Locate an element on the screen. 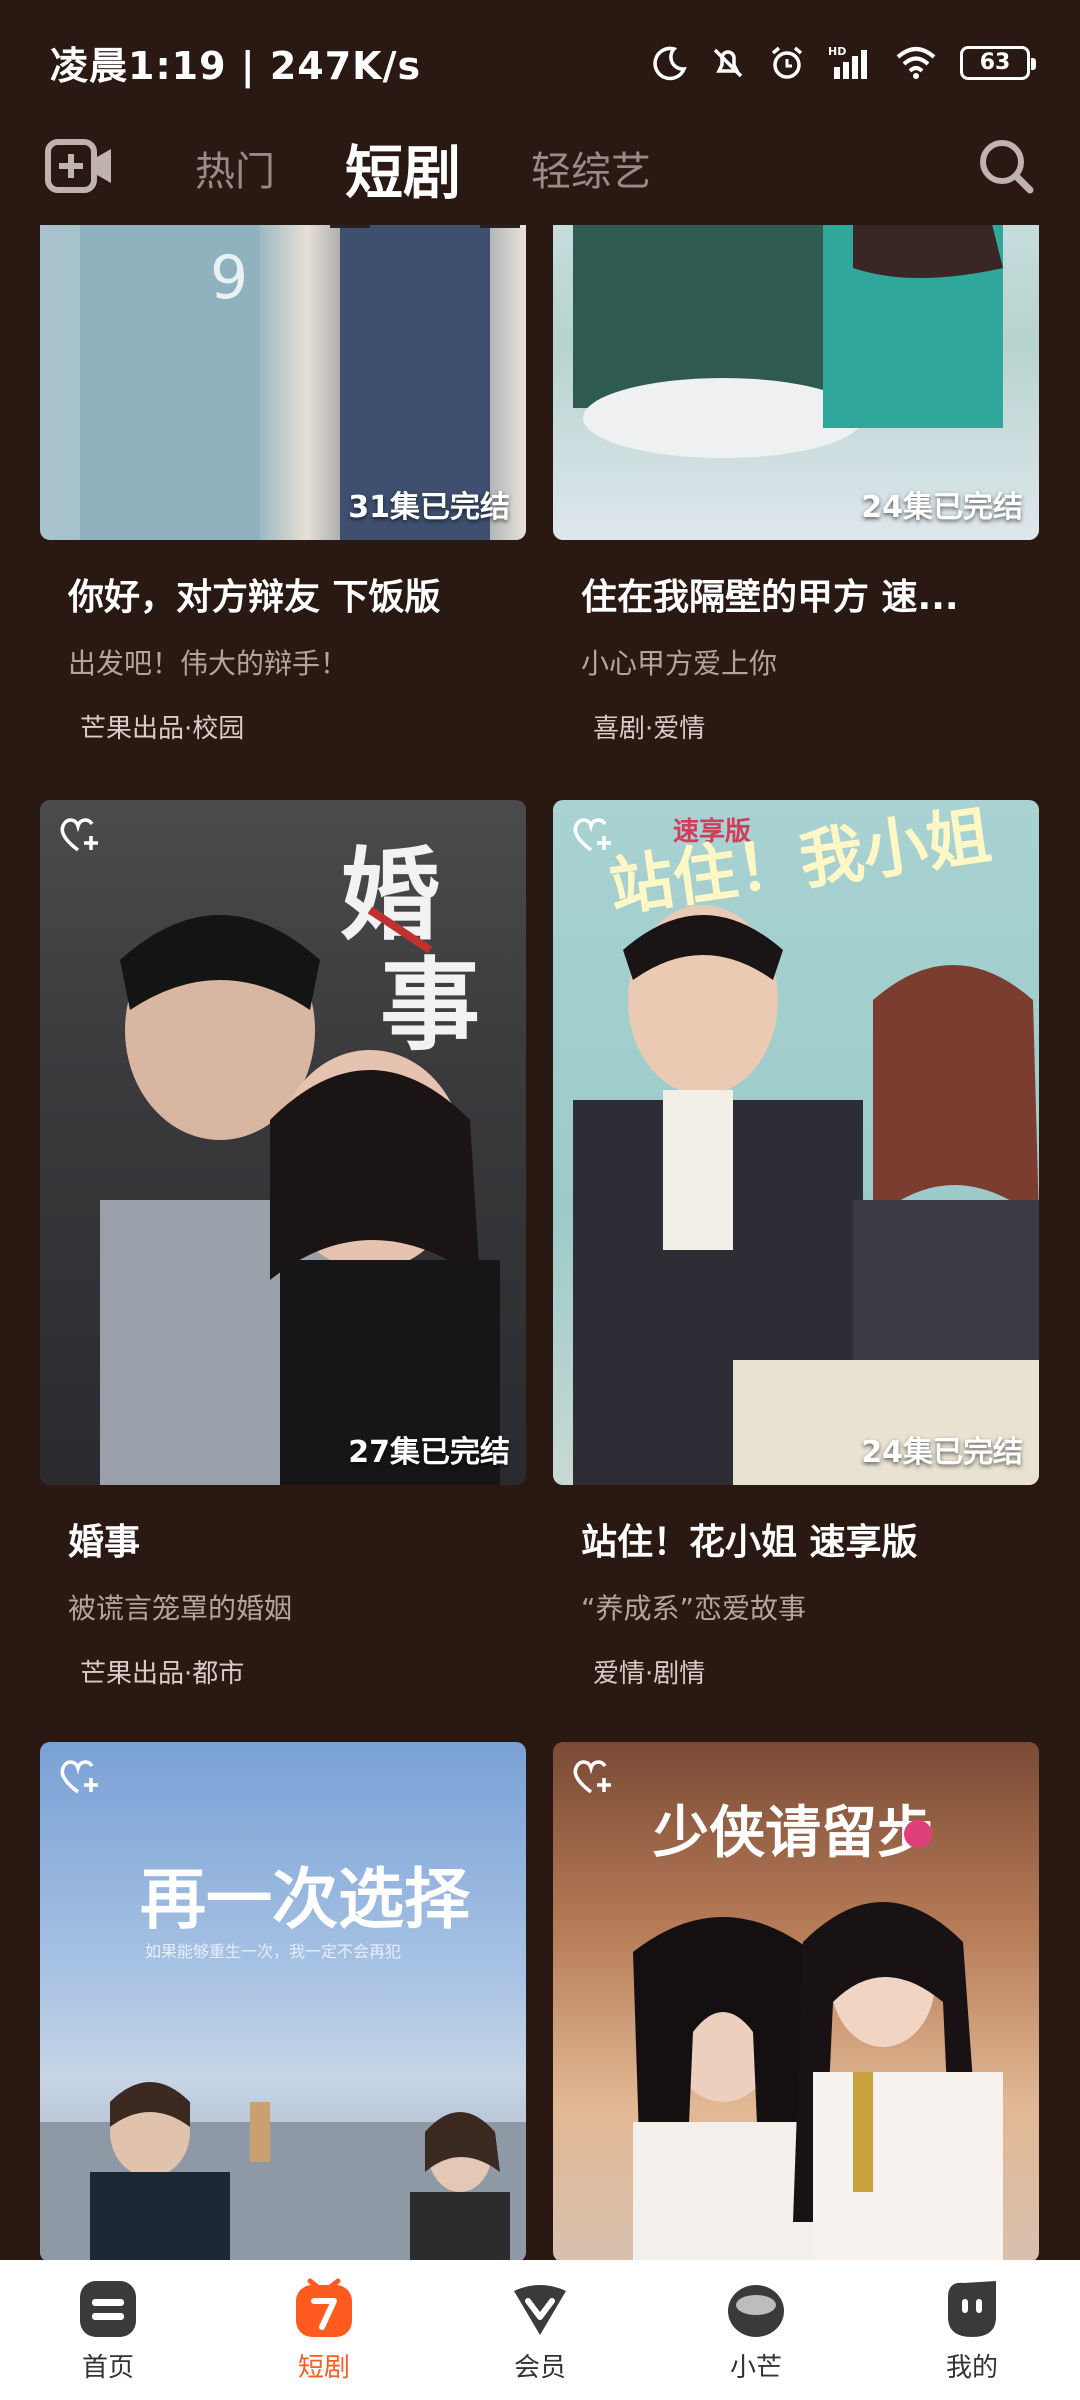  poster-art: 再一次选择 如果能够重生一次，我一定不会再犯 is located at coordinates (283, 2061).